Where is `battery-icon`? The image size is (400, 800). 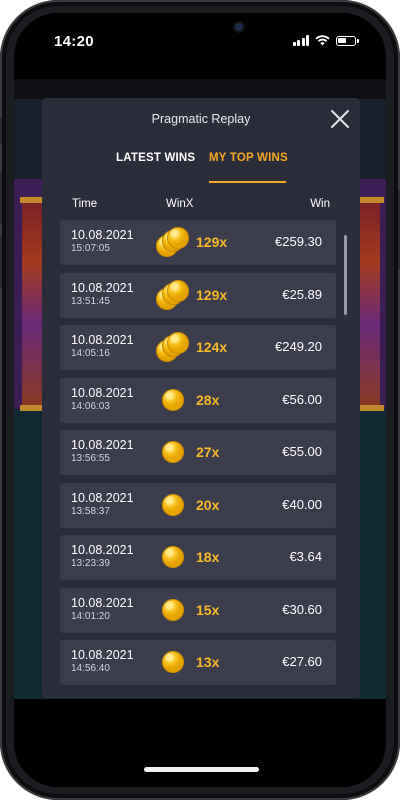 battery-icon is located at coordinates (347, 40).